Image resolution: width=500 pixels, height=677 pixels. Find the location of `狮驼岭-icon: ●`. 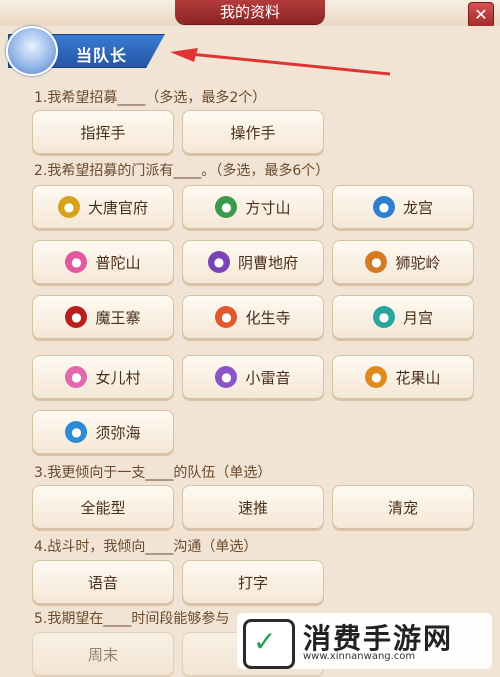

狮驼岭-icon: ● is located at coordinates (376, 262).